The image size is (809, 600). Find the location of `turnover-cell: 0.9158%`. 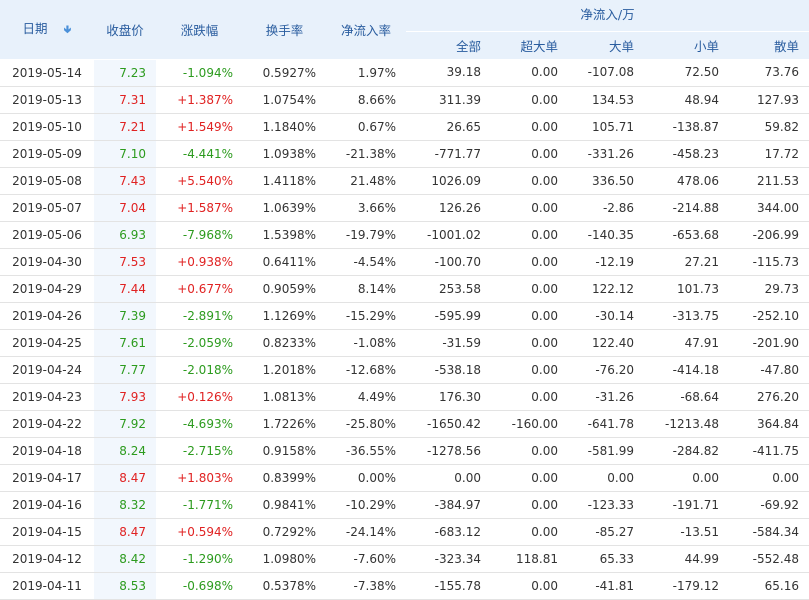

turnover-cell: 0.9158% is located at coordinates (284, 451).